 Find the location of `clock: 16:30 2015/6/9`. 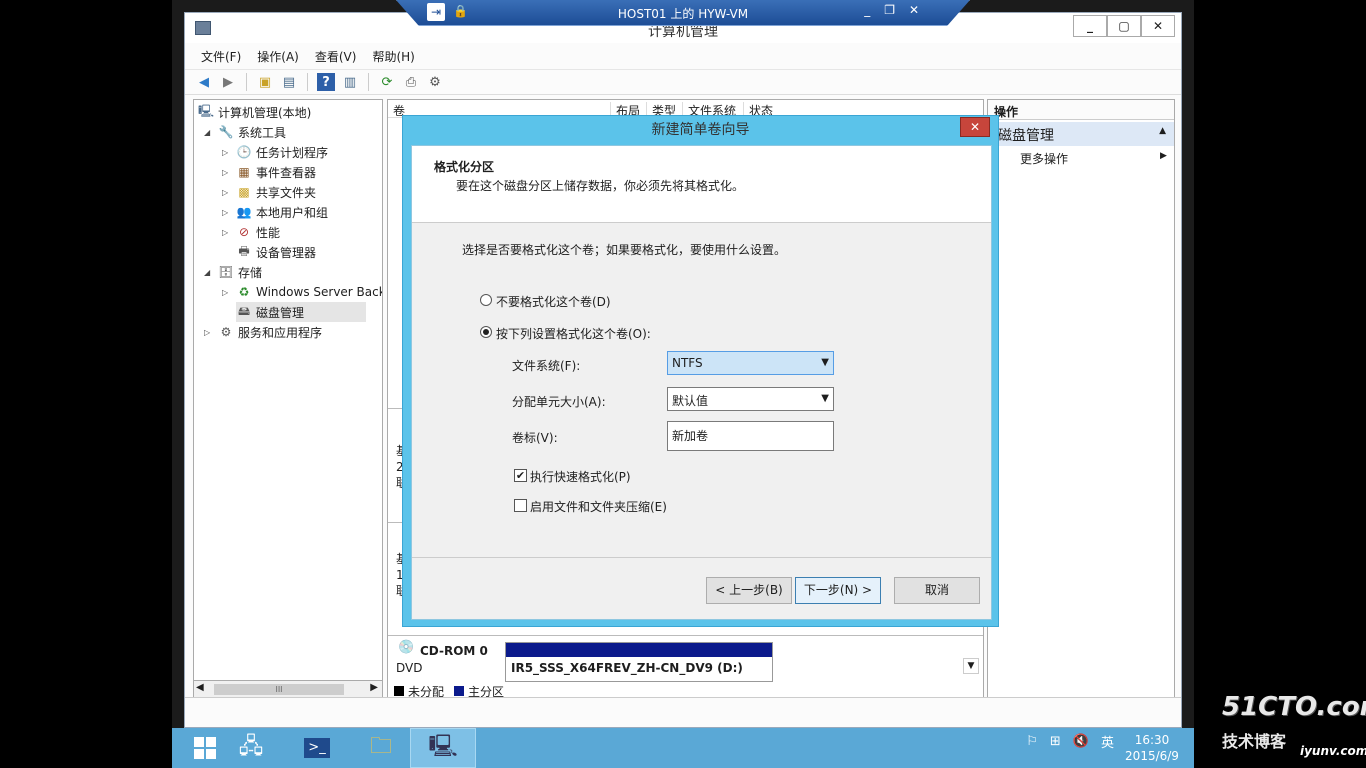

clock: 16:30 2015/6/9 is located at coordinates (1152, 748).